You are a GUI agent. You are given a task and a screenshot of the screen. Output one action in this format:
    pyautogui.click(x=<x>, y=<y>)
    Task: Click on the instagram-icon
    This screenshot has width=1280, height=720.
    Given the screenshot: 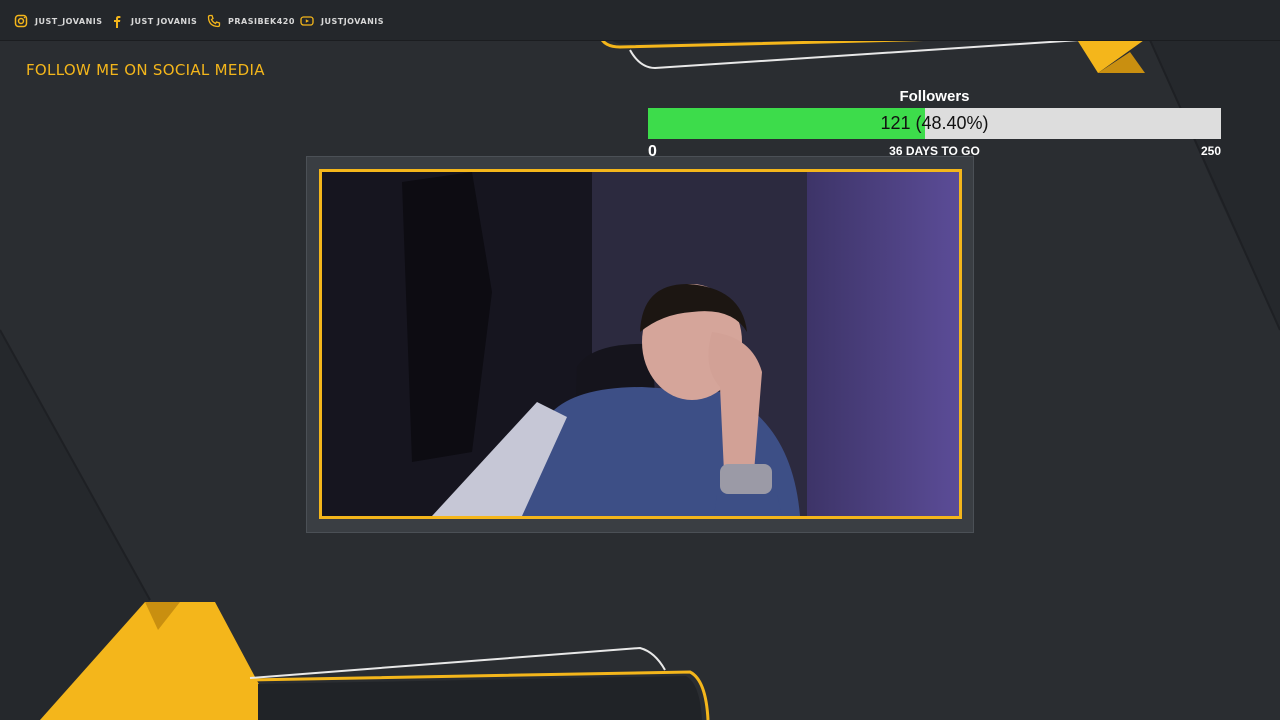 What is the action you would take?
    pyautogui.click(x=21, y=21)
    